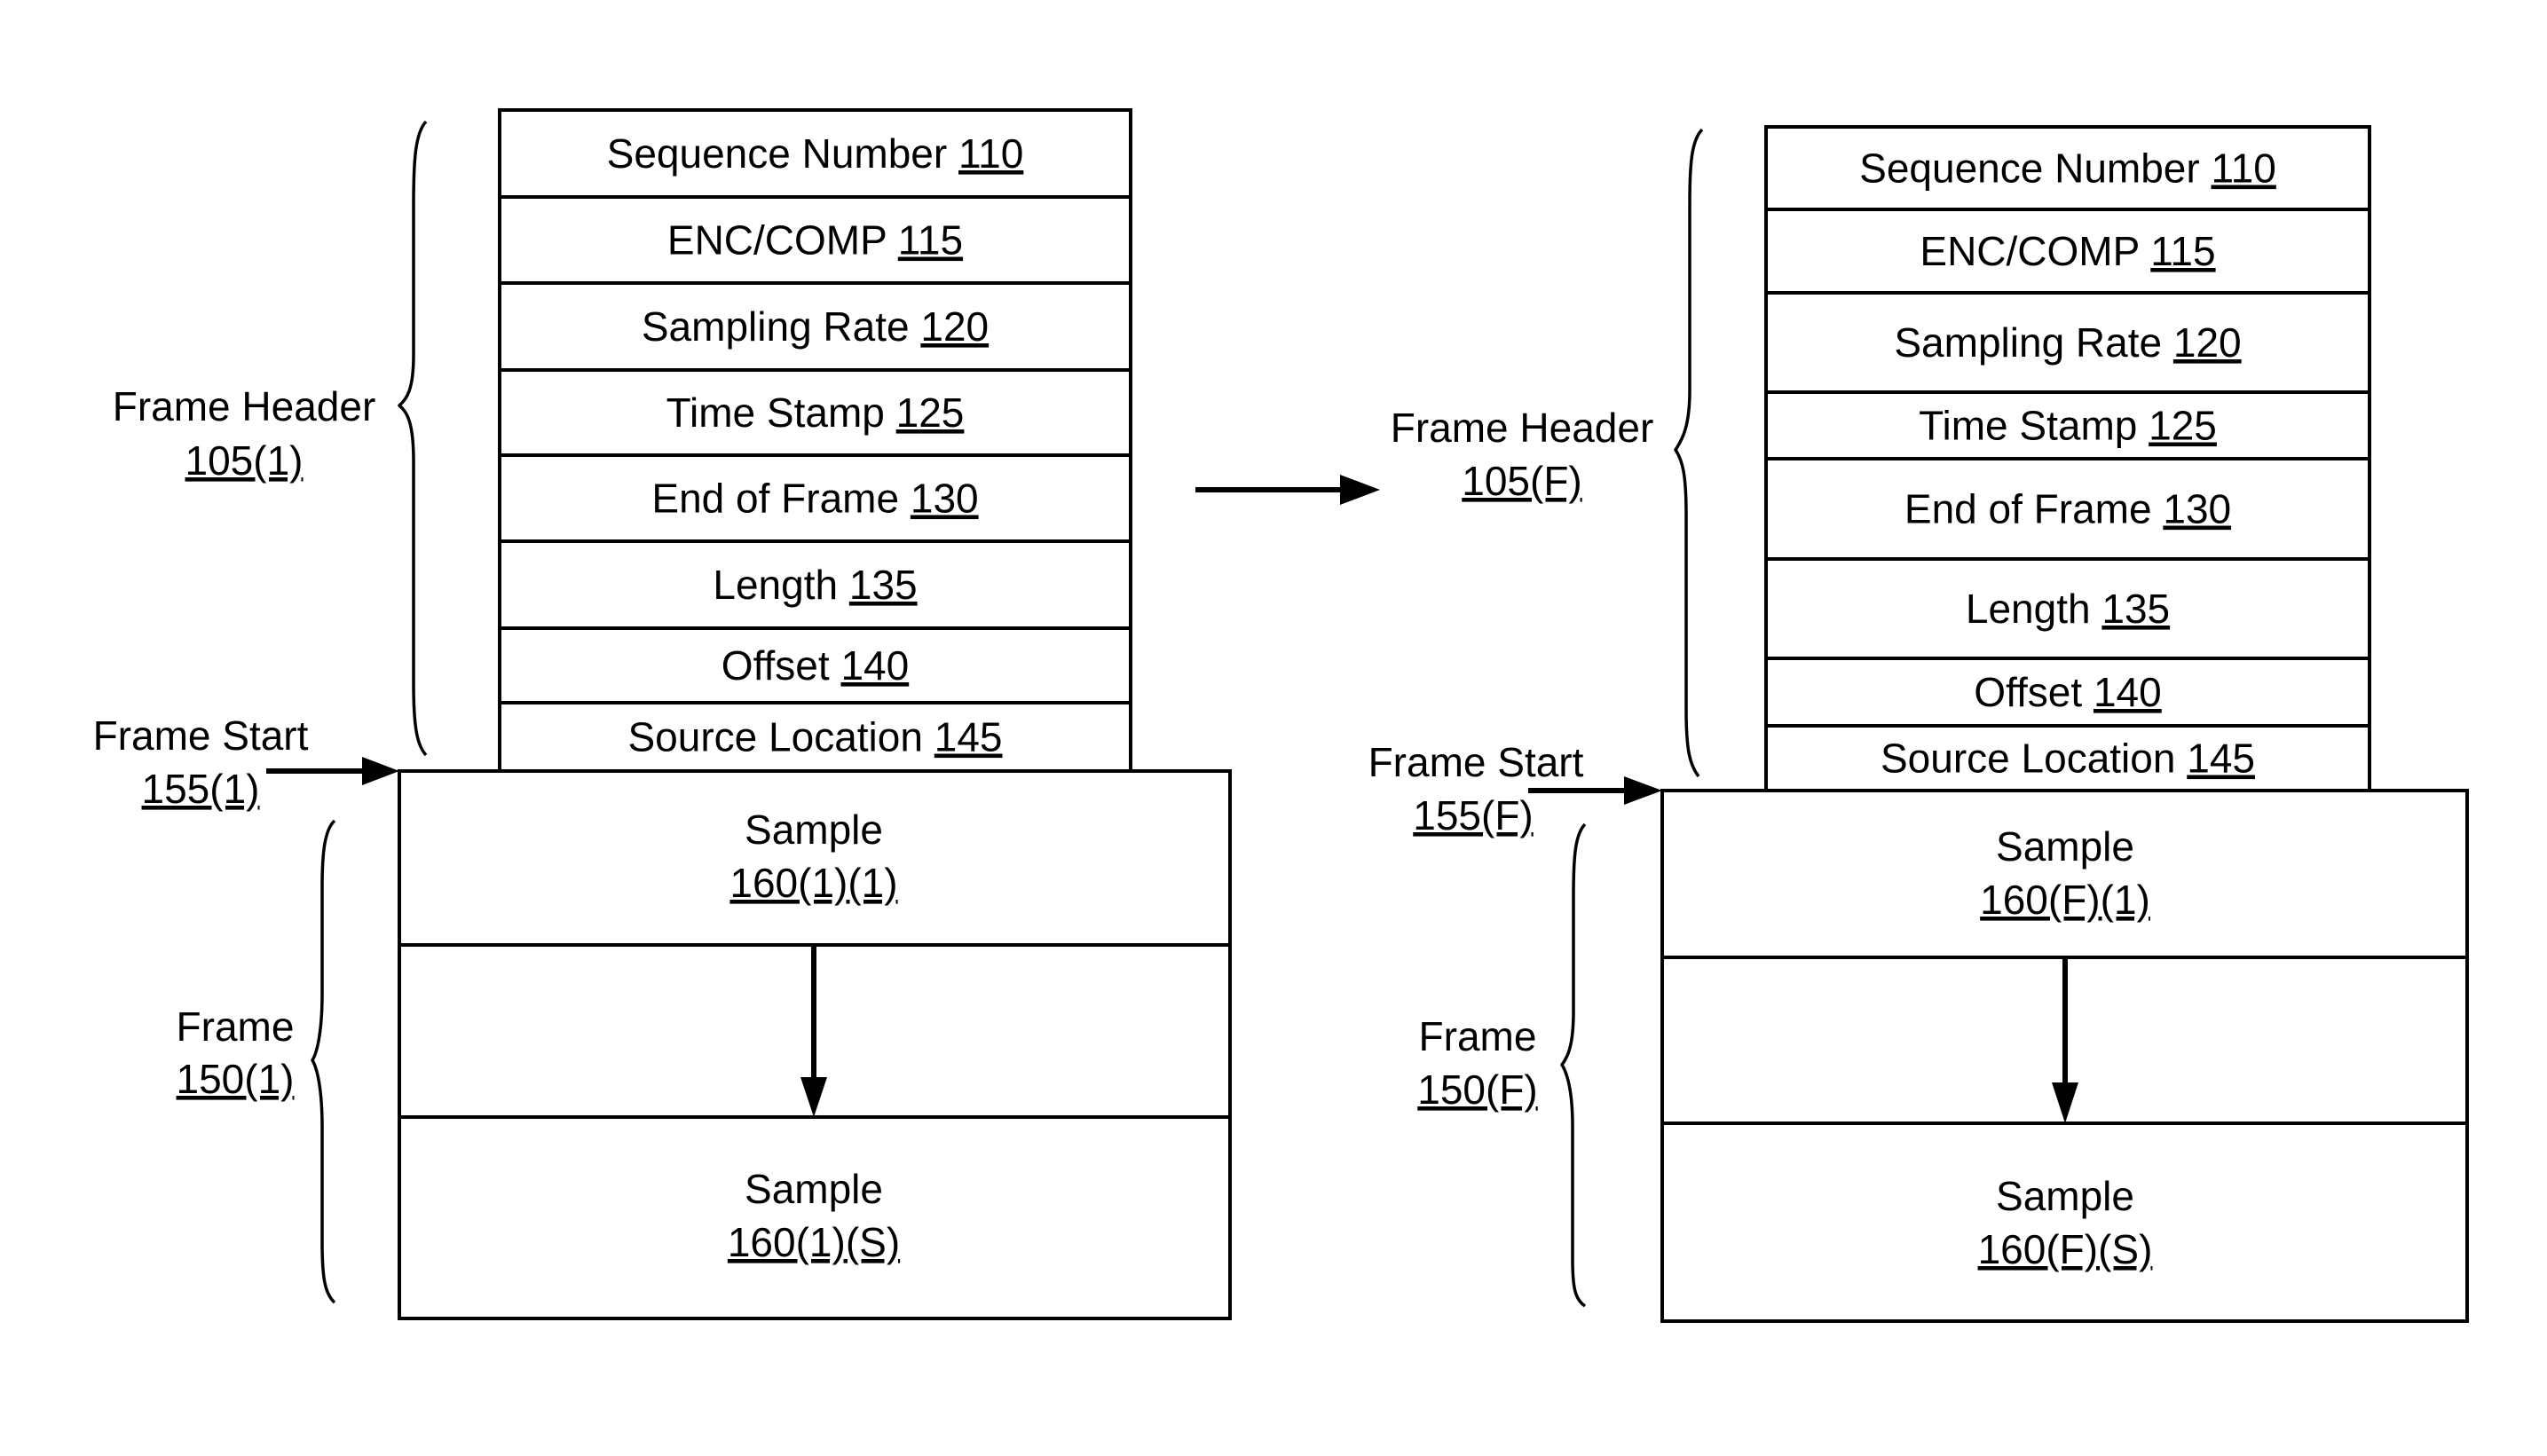 The width and height of the screenshot is (2547, 1456). I want to click on right-header-field: Time Stamp 125, so click(2067, 425).